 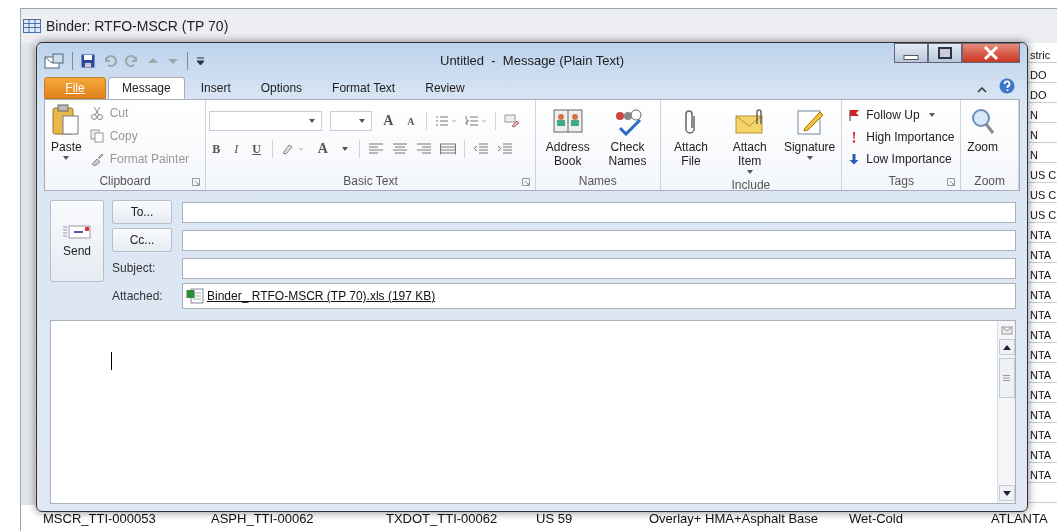 What do you see at coordinates (99, 518) in the screenshot?
I see `table-cell: MSCR_TTI-000053` at bounding box center [99, 518].